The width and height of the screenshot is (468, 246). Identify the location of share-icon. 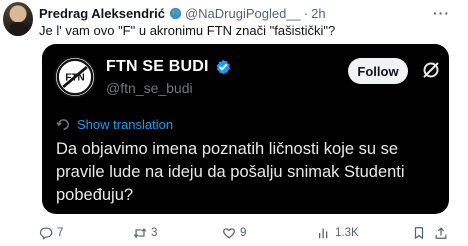
(441, 233).